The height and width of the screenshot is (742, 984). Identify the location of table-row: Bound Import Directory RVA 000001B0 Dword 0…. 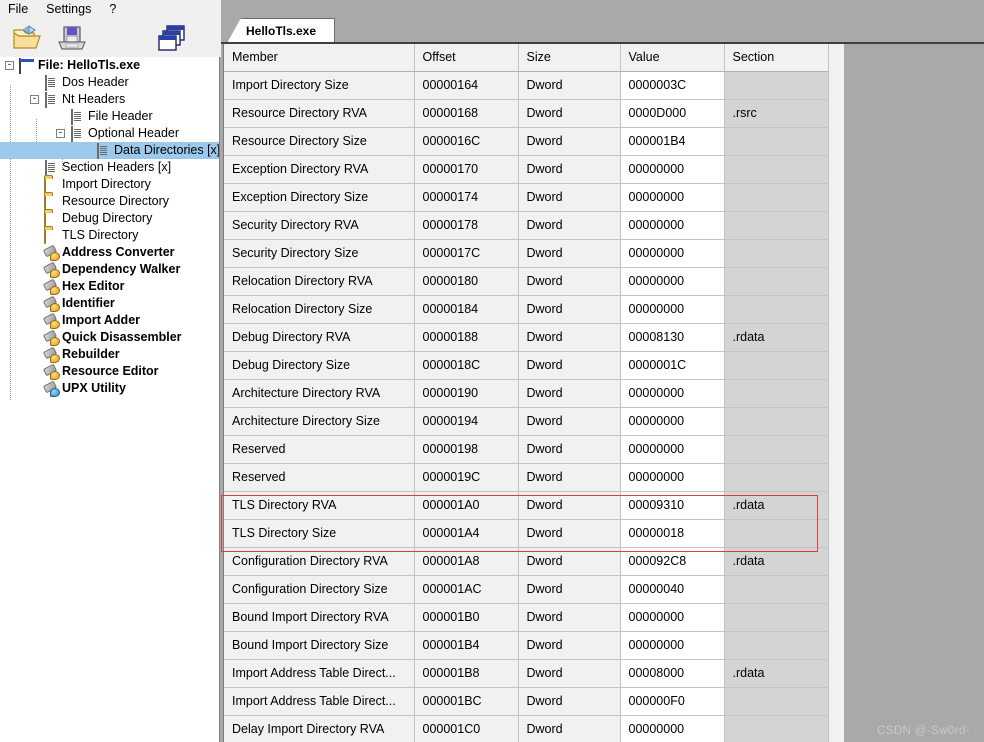
(526, 617).